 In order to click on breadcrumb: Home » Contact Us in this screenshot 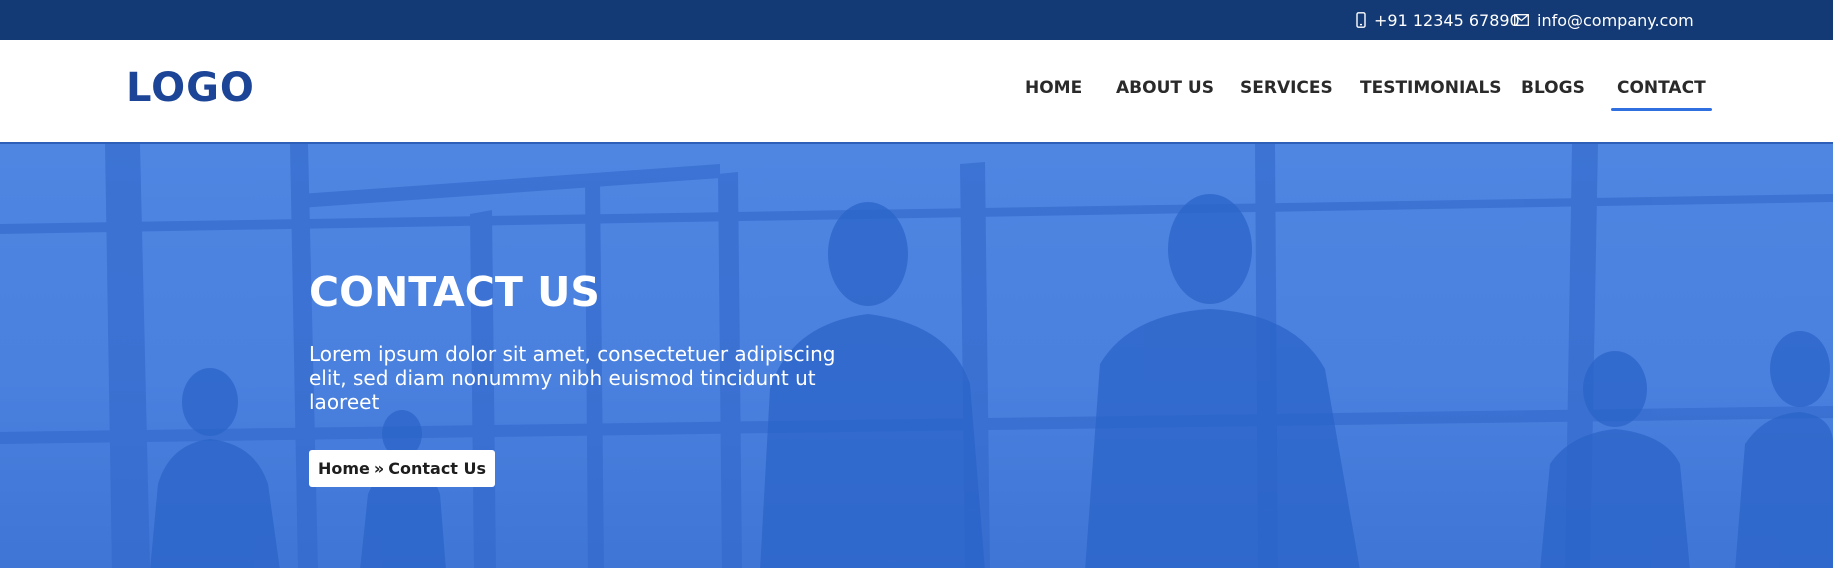, I will do `click(402, 468)`.